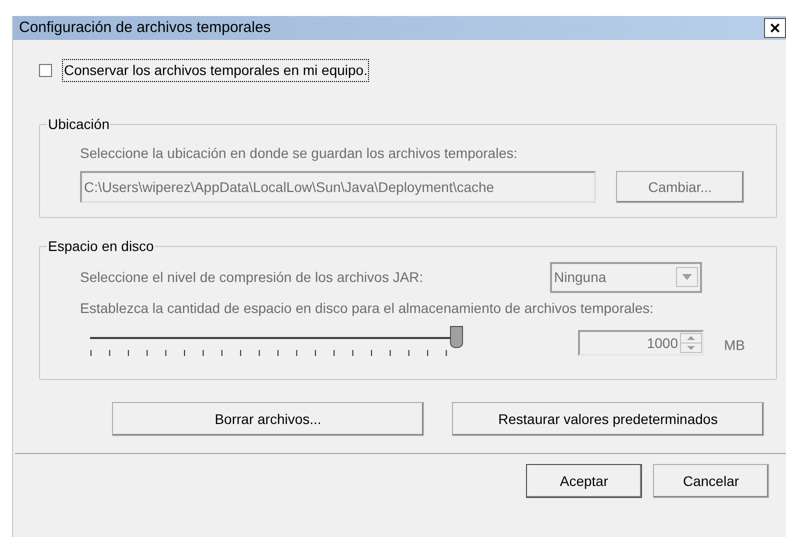  I want to click on close-button: ×, so click(775, 28).